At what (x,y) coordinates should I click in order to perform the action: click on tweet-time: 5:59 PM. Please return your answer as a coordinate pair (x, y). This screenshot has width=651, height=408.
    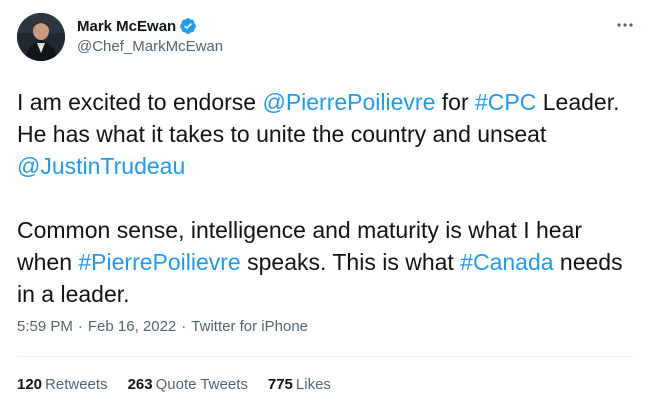
    Looking at the image, I should click on (45, 326).